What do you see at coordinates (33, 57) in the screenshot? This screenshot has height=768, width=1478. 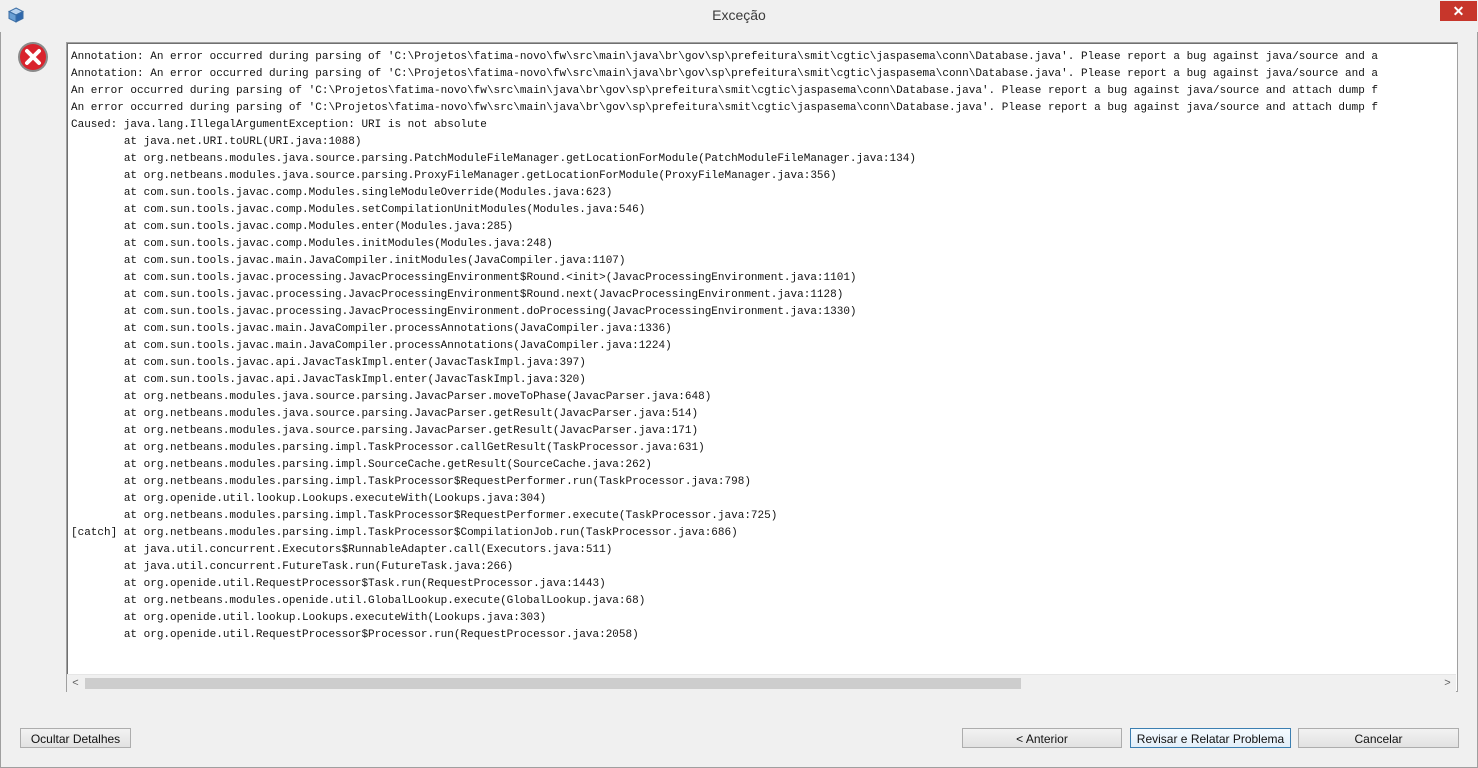 I see `error-icon` at bounding box center [33, 57].